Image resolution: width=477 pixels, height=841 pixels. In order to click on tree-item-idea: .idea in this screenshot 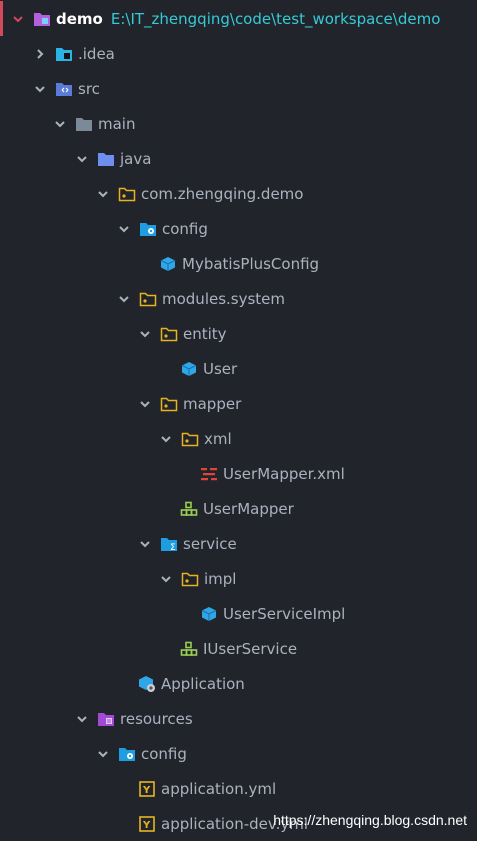, I will do `click(238, 53)`.